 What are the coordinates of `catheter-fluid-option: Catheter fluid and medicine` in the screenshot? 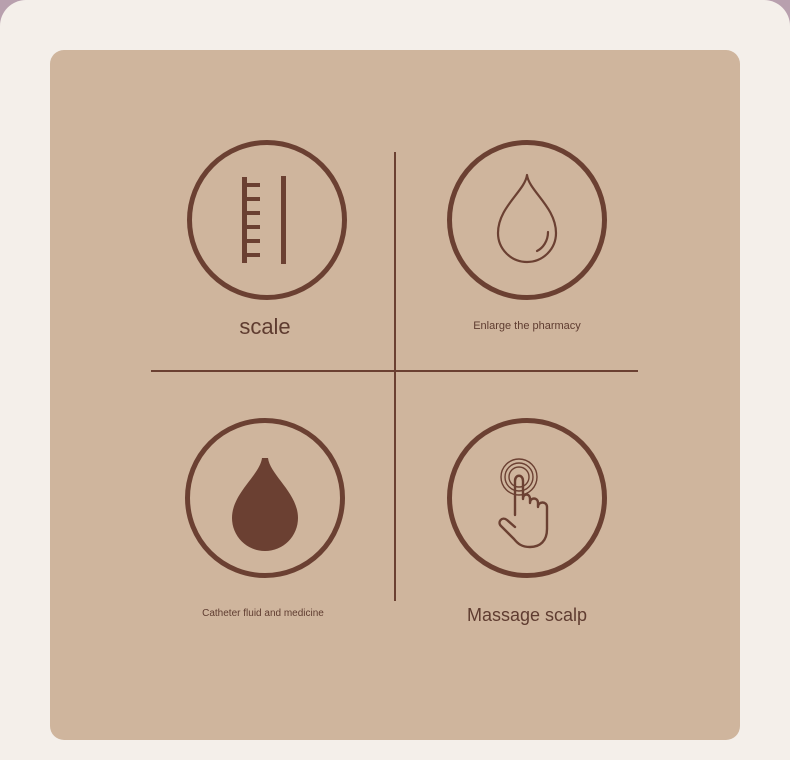 It's located at (263, 533).